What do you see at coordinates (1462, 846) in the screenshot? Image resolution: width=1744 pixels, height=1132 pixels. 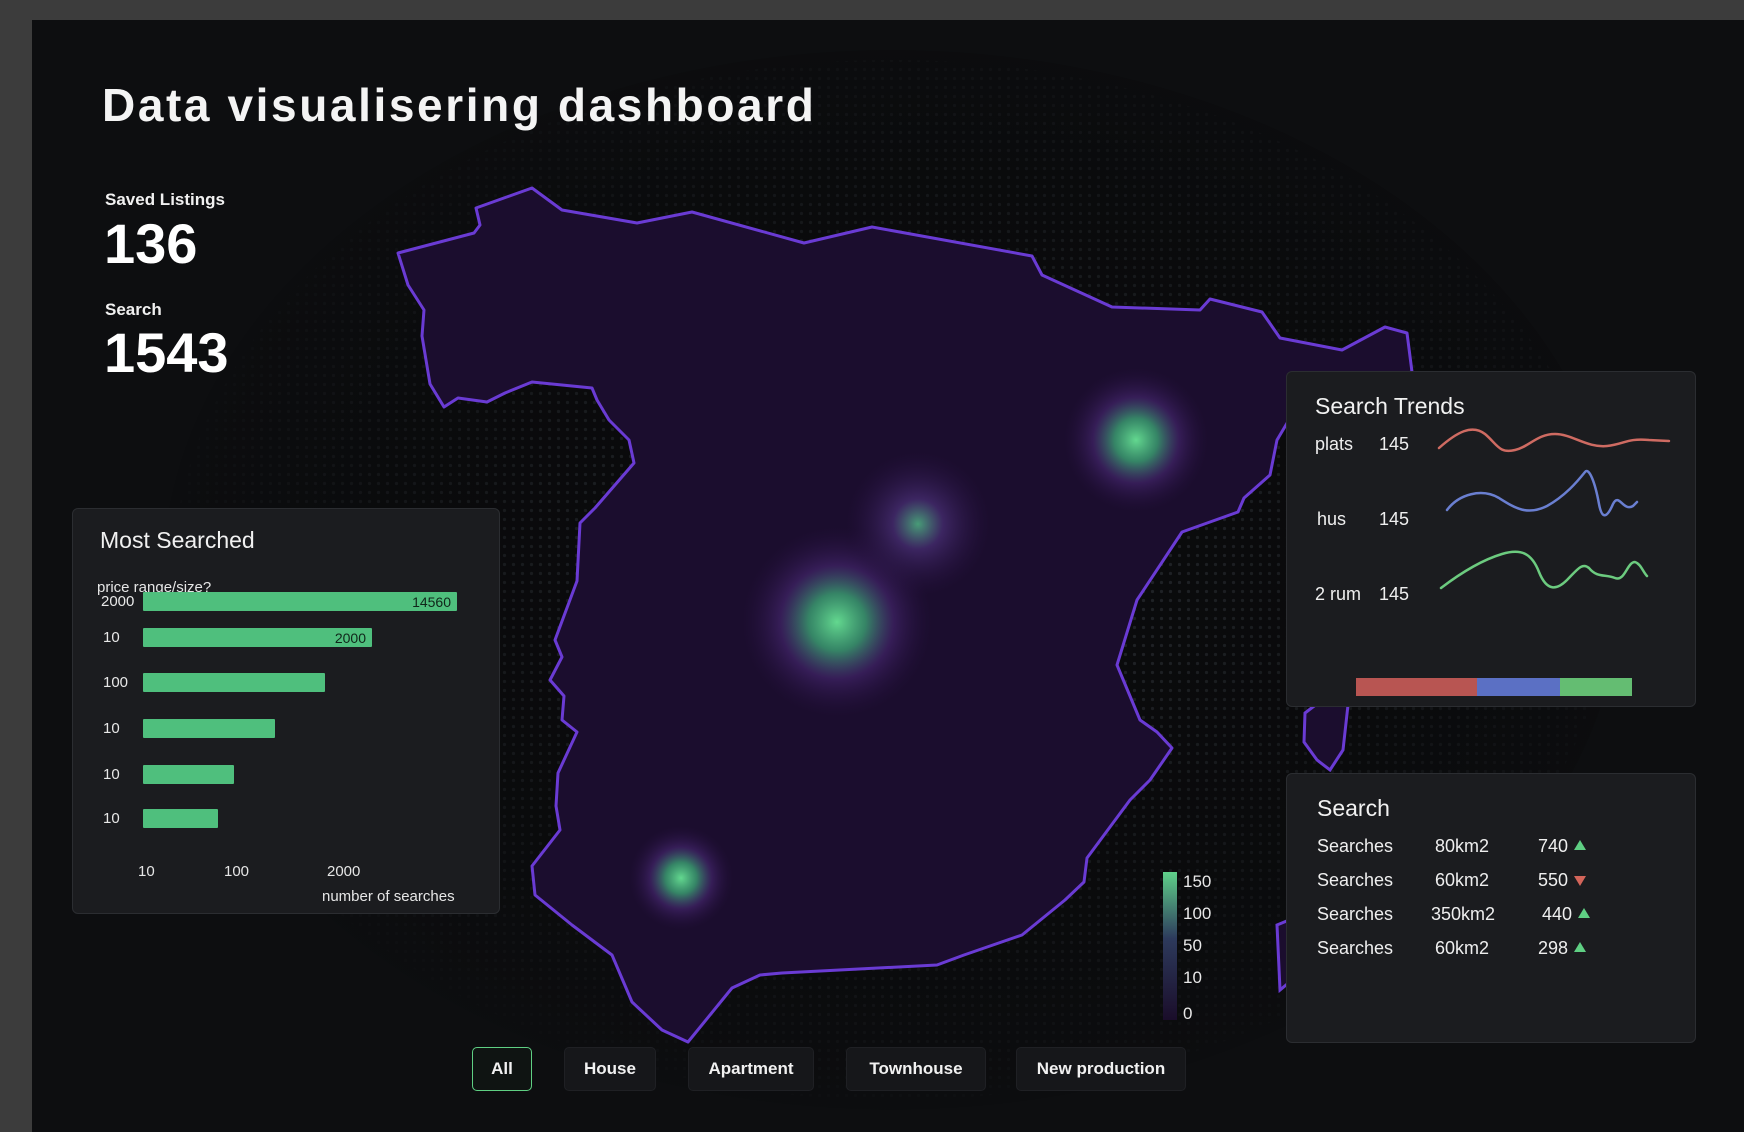 I see `search-row-size: 80km2` at bounding box center [1462, 846].